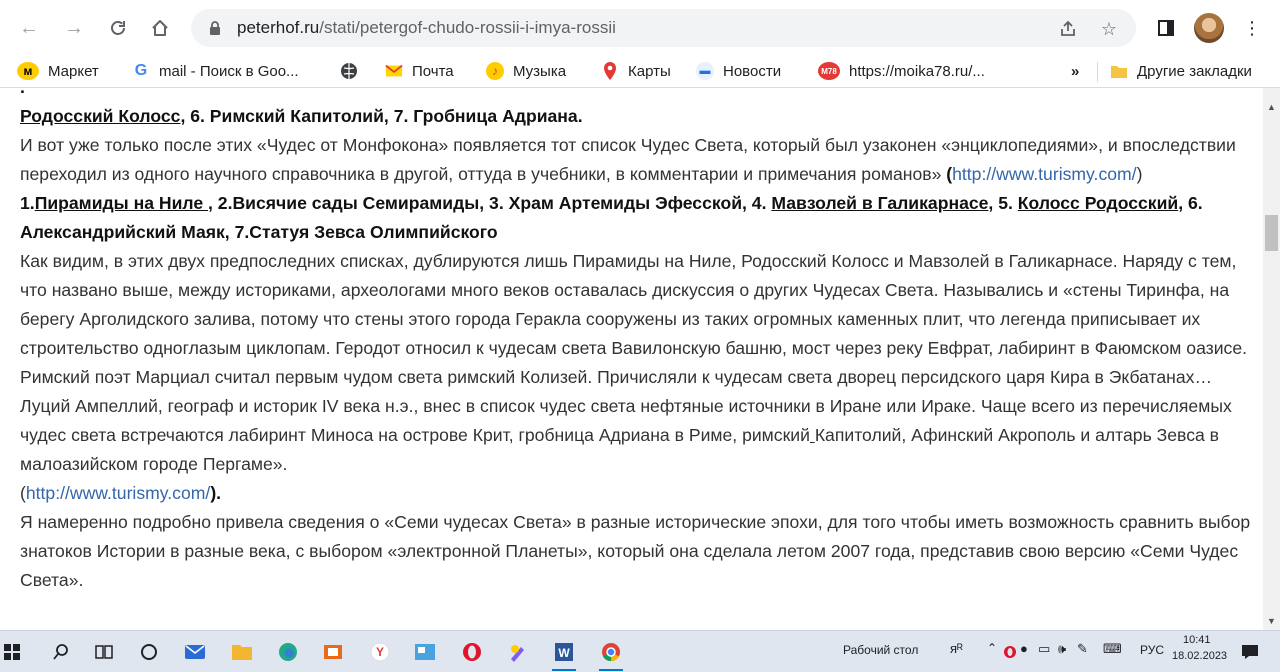 Image resolution: width=1280 pixels, height=672 pixels. Describe the element at coordinates (419, 71) in the screenshot. I see `bookmark-mail: Почта` at that location.